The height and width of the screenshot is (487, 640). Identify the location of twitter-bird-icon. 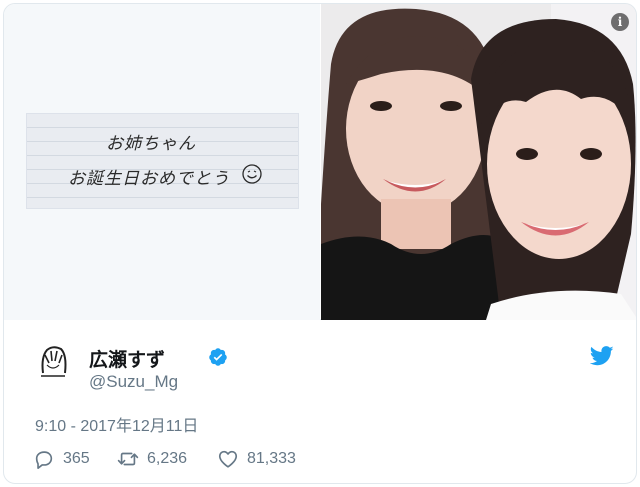
(602, 356).